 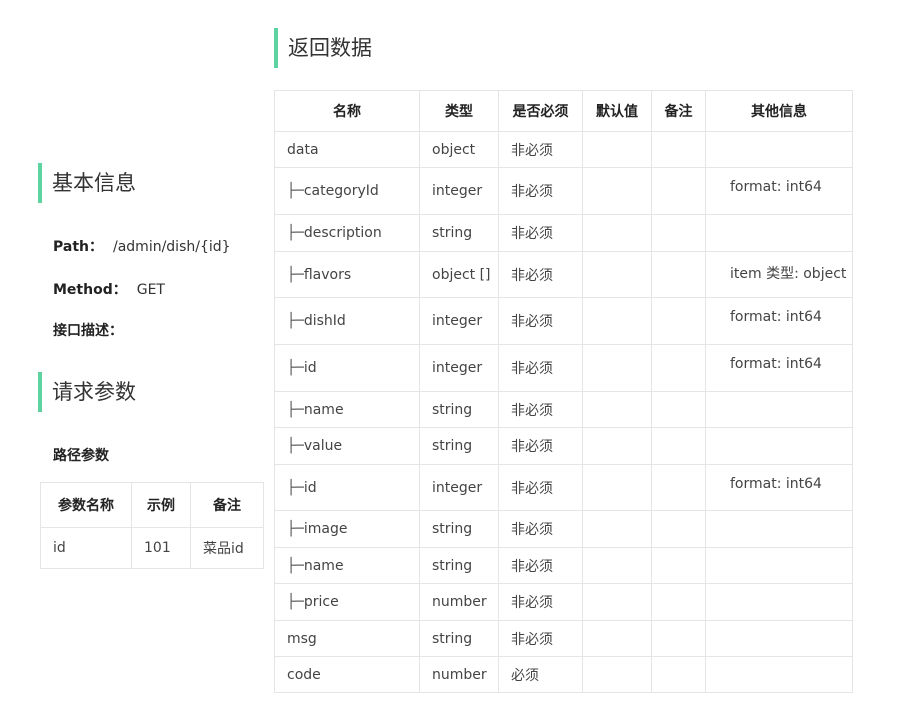 I want to click on table-row: ├─image string 非必须, so click(x=563, y=529).